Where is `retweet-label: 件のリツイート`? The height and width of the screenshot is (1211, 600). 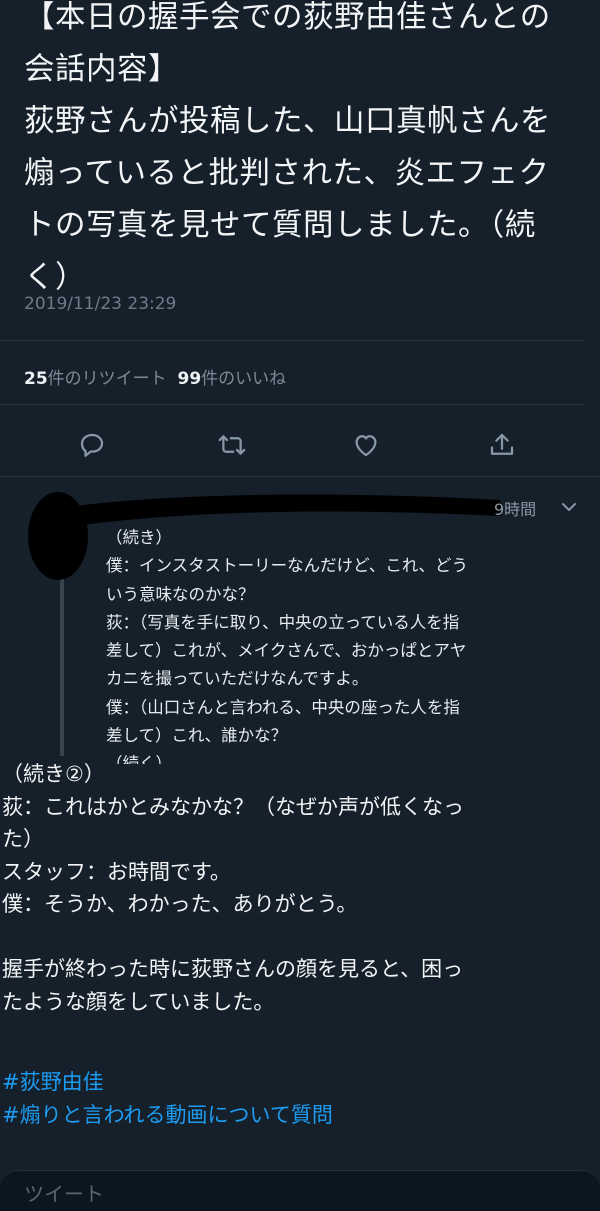 retweet-label: 件のリツイート is located at coordinates (107, 379).